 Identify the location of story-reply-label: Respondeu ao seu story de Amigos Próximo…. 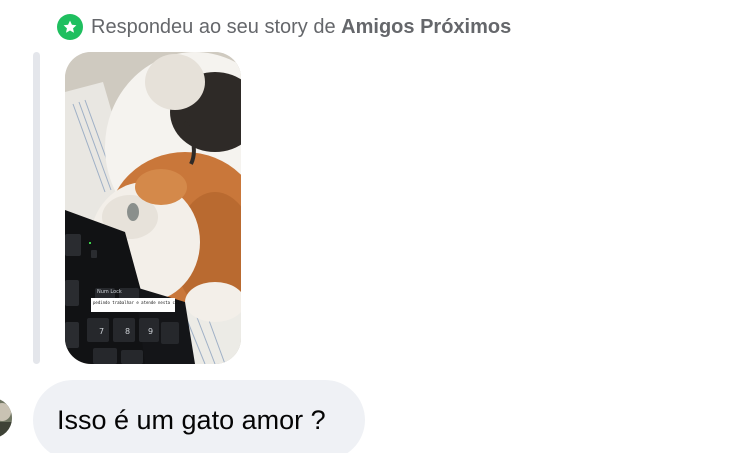
(301, 27).